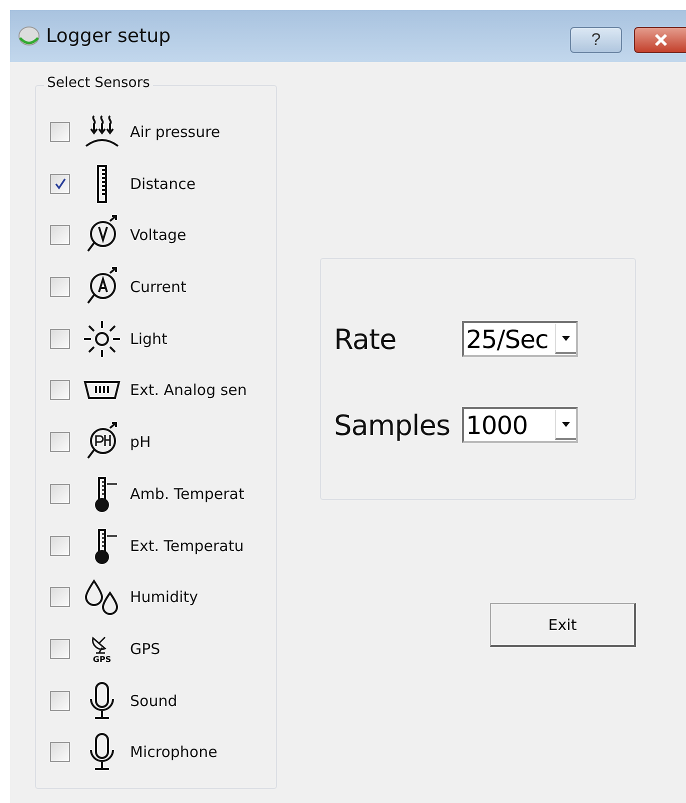 The width and height of the screenshot is (686, 803). I want to click on sun-icon, so click(102, 338).